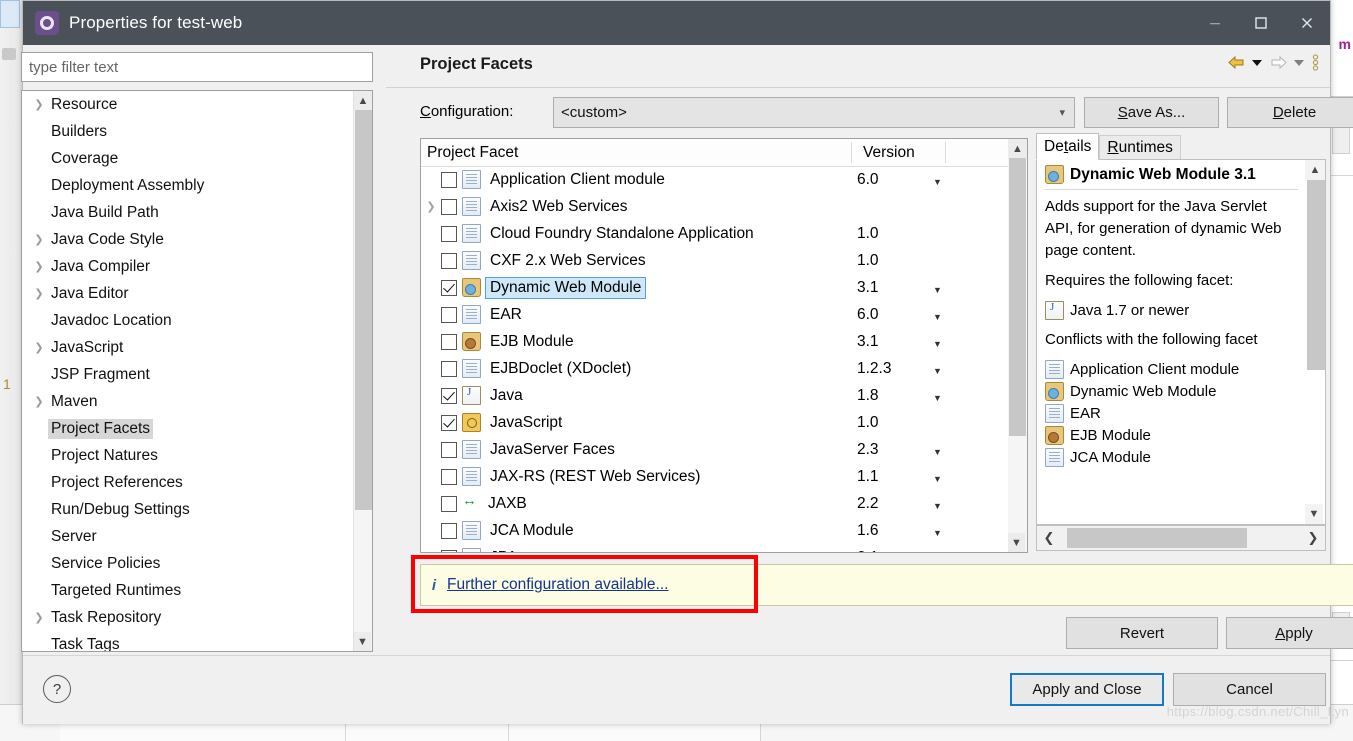 Image resolution: width=1353 pixels, height=741 pixels. I want to click on details-scrollbar: ▲ ▼, so click(1315, 342).